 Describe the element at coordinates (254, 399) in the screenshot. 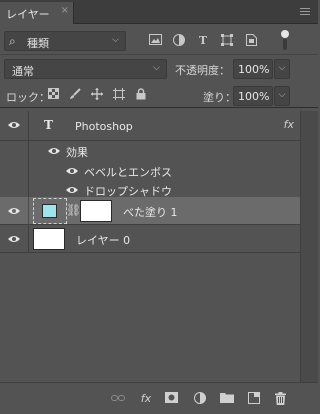

I see `new-layer-icon` at that location.